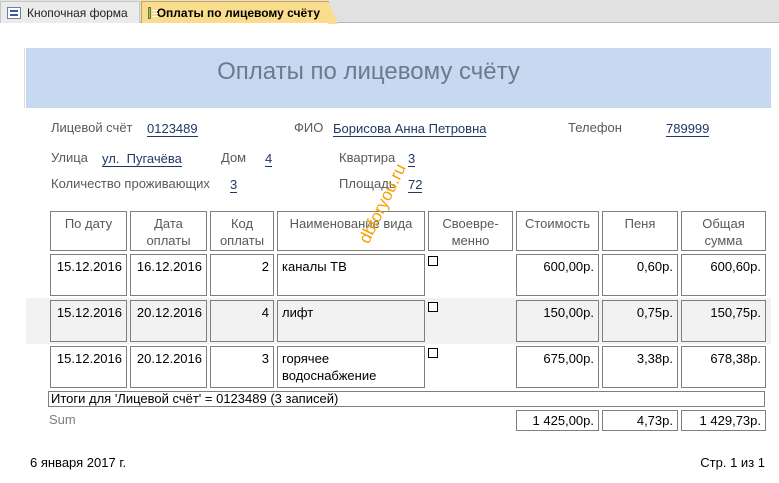  I want to click on area-value: 72, so click(415, 185).